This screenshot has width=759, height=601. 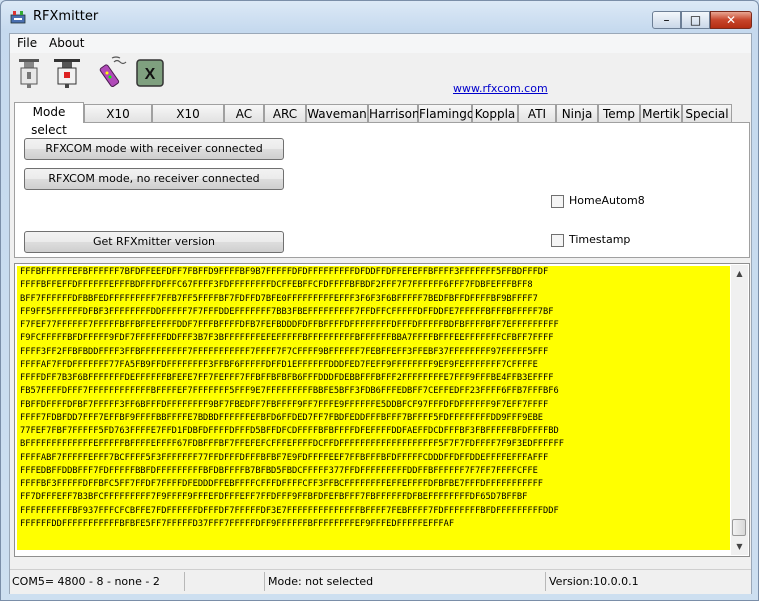 I want to click on tab-mertik: Mertik, so click(x=661, y=113).